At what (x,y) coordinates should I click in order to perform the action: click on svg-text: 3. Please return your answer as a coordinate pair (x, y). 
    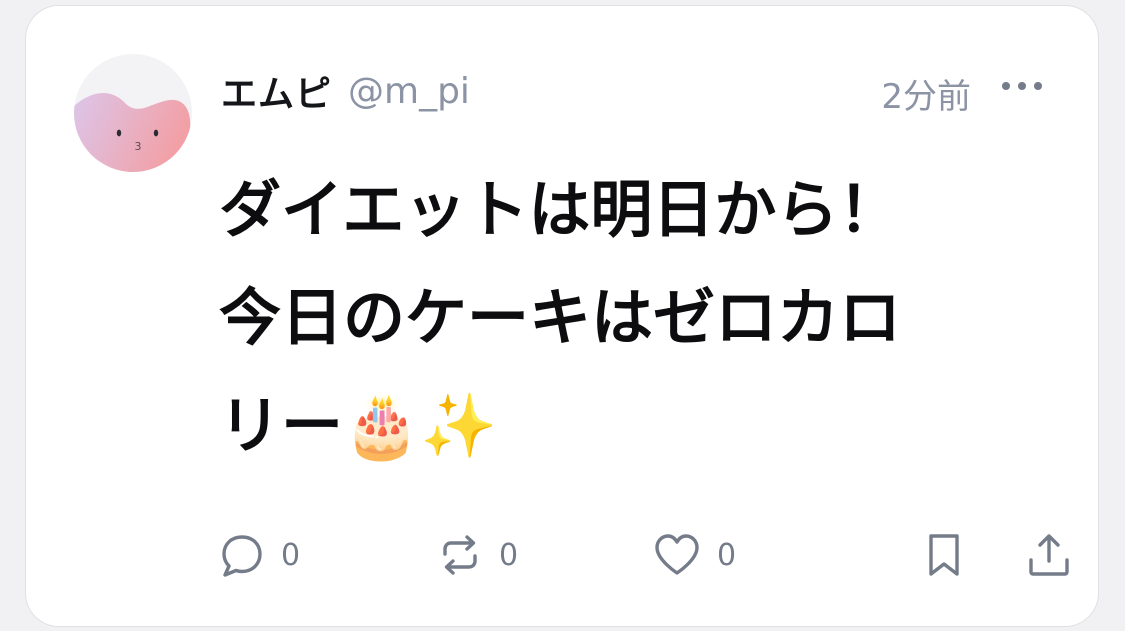
    Looking at the image, I should click on (138, 146).